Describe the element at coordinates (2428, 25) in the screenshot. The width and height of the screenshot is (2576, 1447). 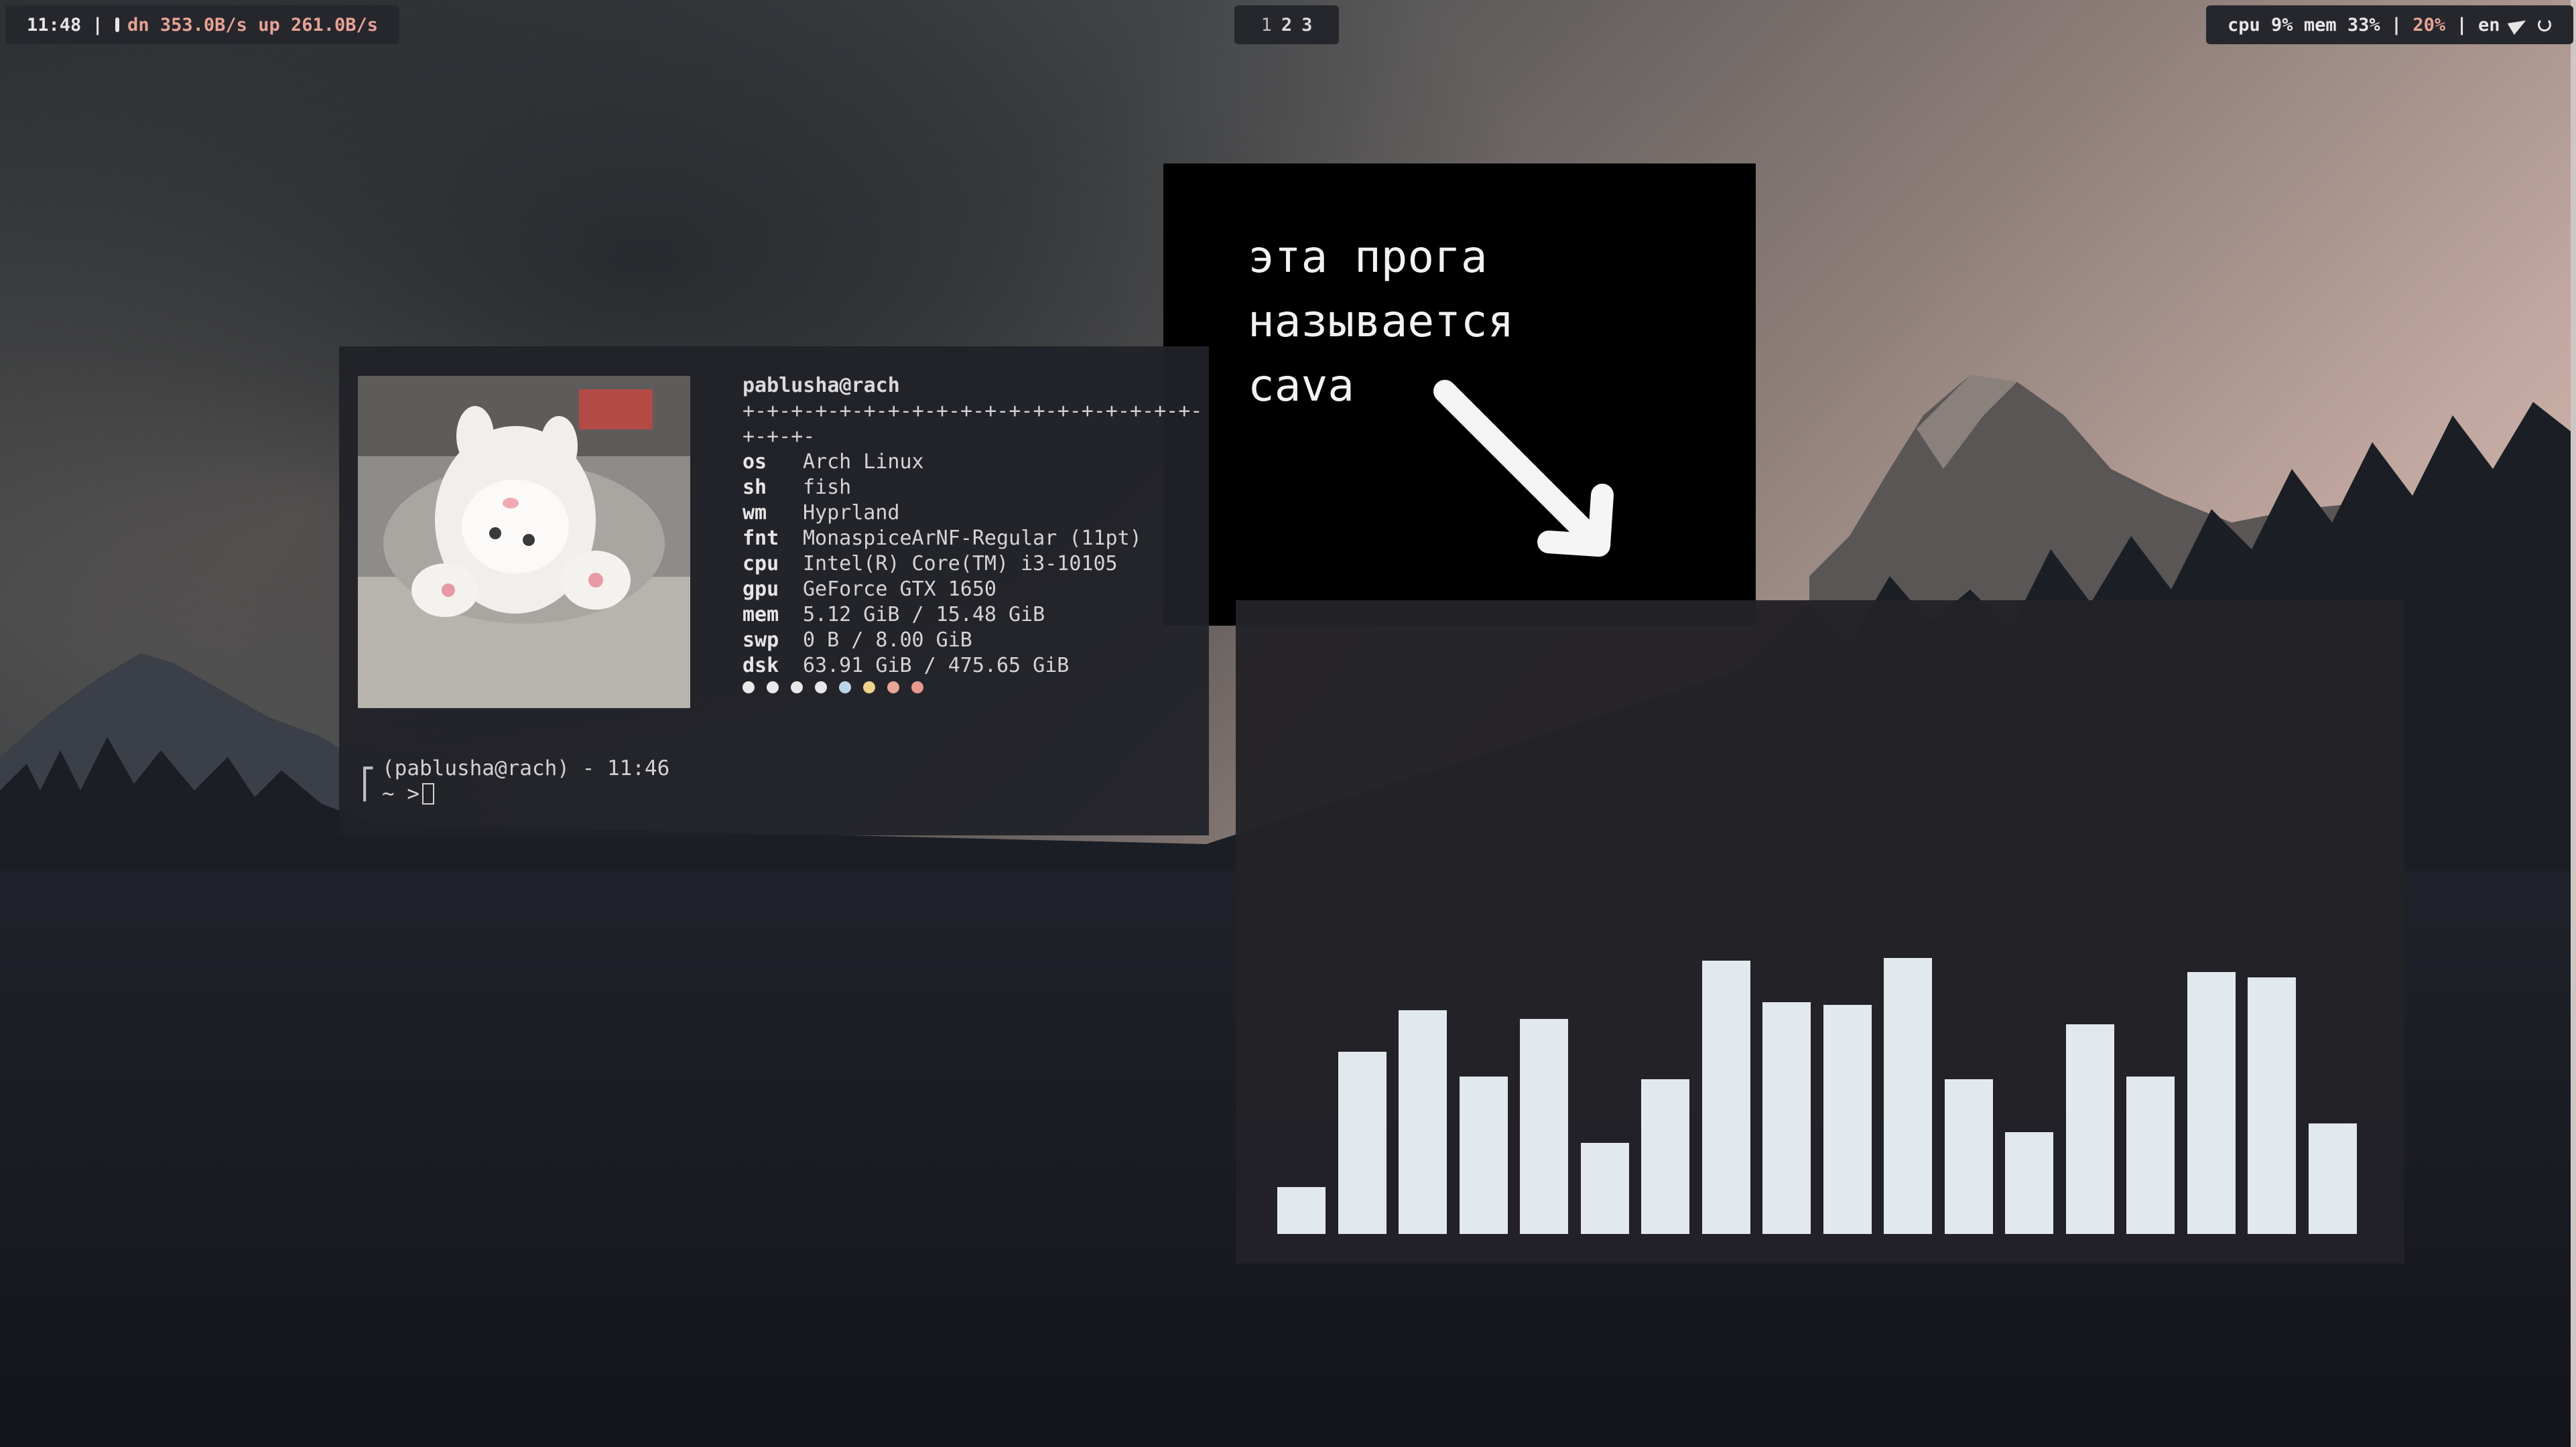
I see `brightness-level: 20%` at that location.